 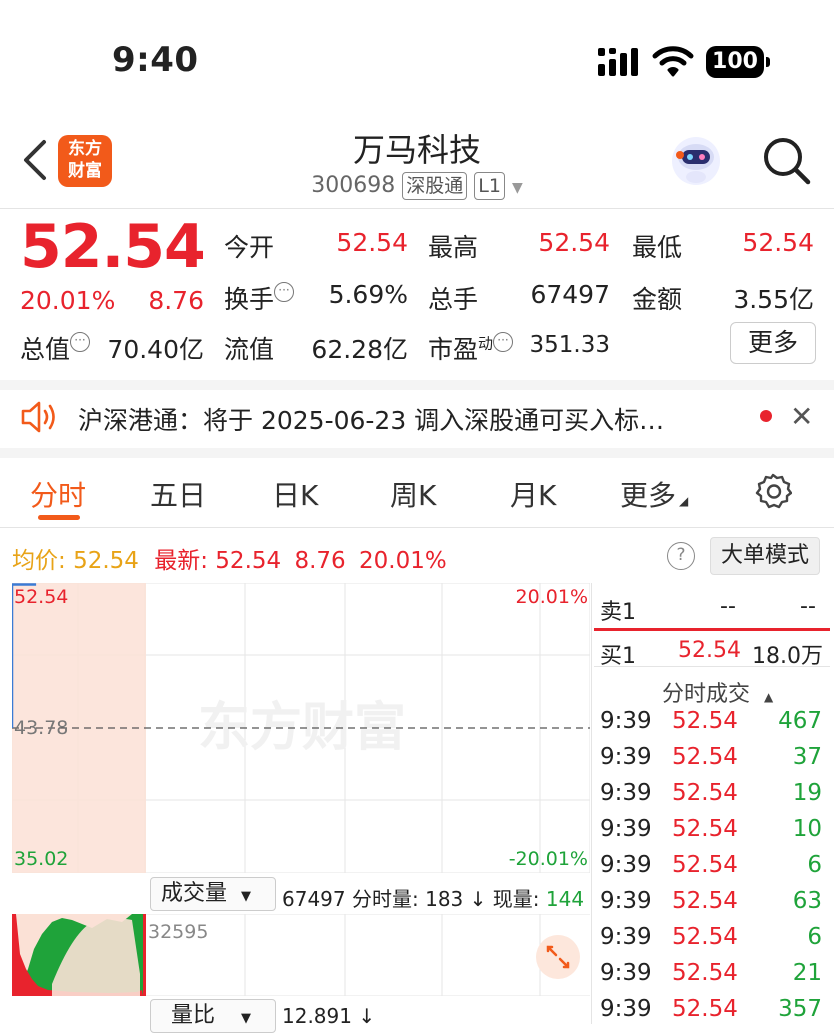 What do you see at coordinates (808, 606) in the screenshot?
I see `sell1-volume: --` at bounding box center [808, 606].